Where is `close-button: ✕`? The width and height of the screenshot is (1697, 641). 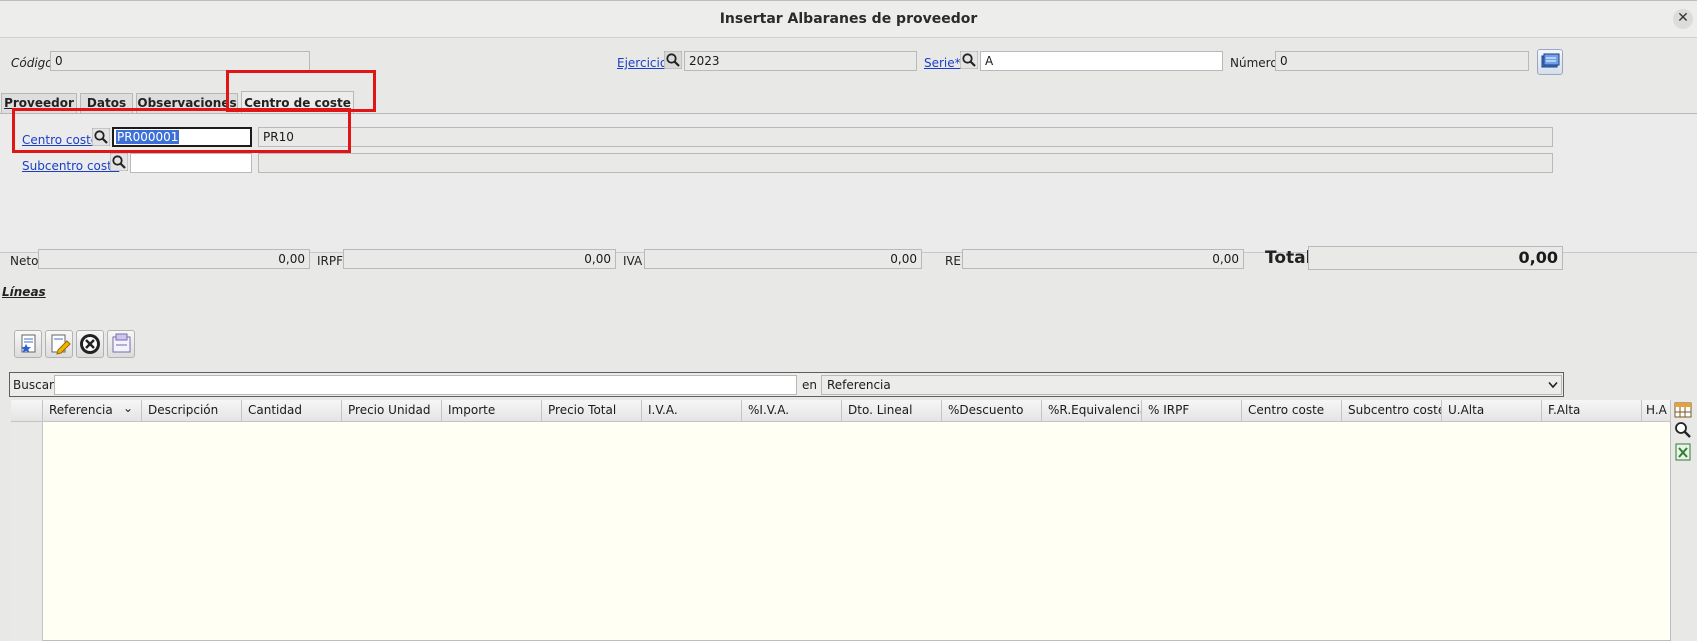
close-button: ✕ is located at coordinates (1683, 19).